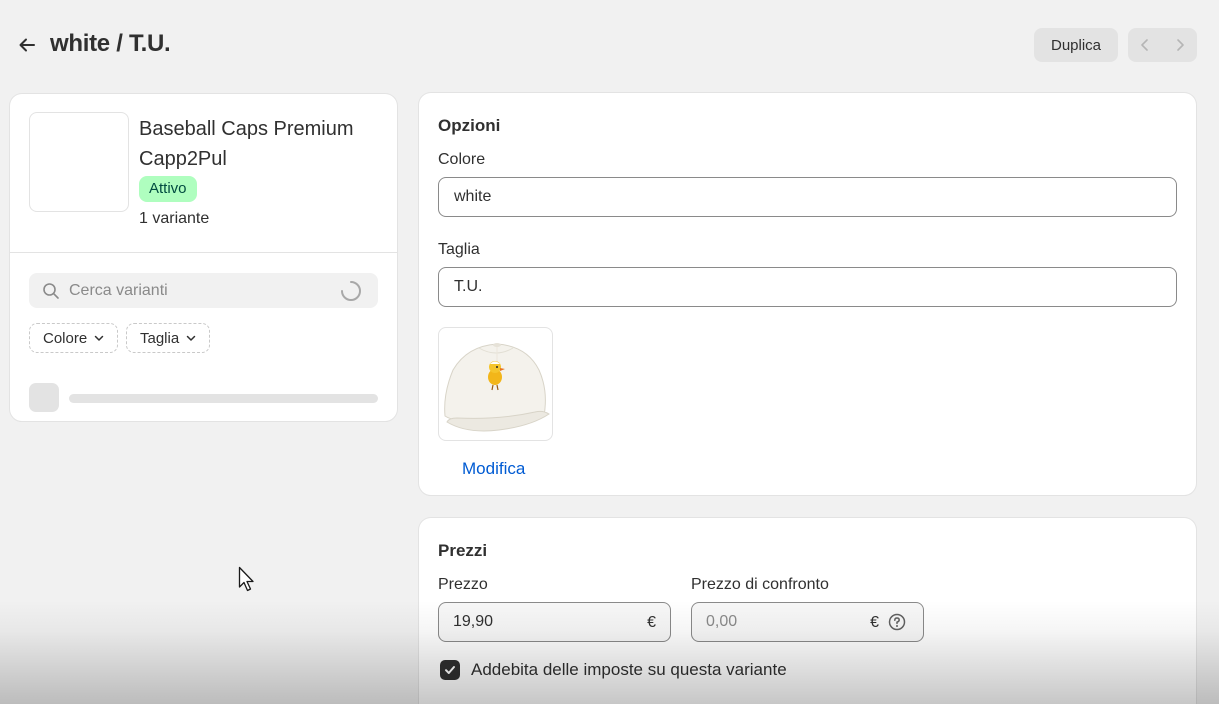  Describe the element at coordinates (246, 579) in the screenshot. I see `mouse-cursor-icon` at that location.